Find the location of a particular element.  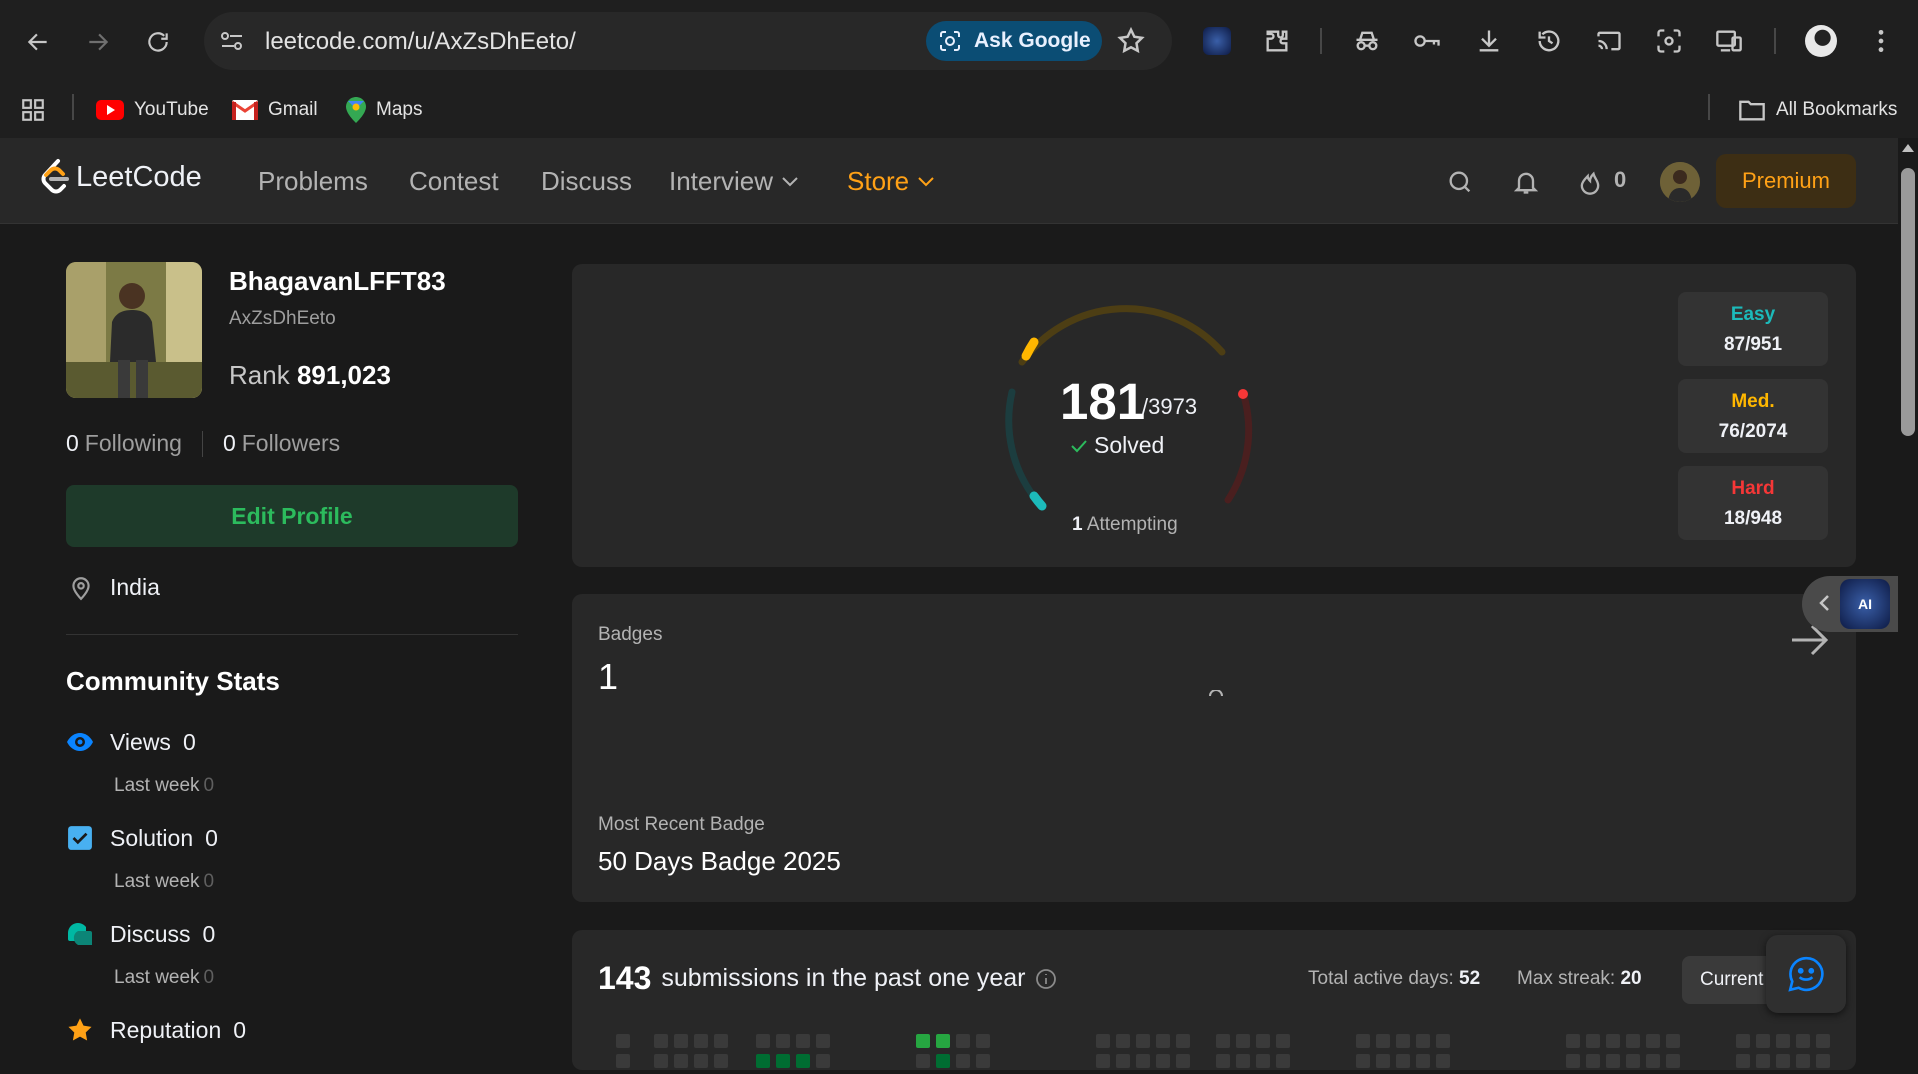

url-text: leetcode.com/u/AxZsDhEeto/ is located at coordinates (420, 42).